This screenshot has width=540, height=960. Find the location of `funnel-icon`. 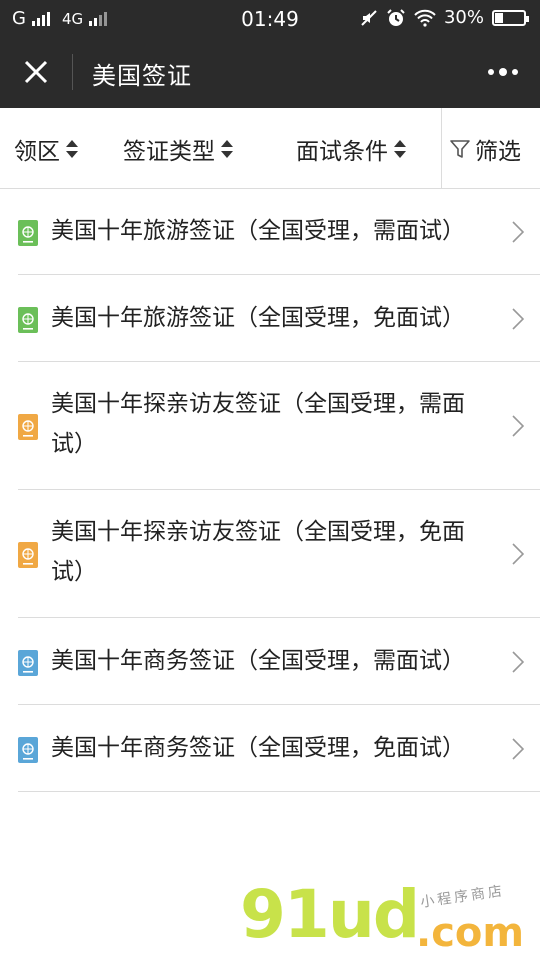

funnel-icon is located at coordinates (460, 149).